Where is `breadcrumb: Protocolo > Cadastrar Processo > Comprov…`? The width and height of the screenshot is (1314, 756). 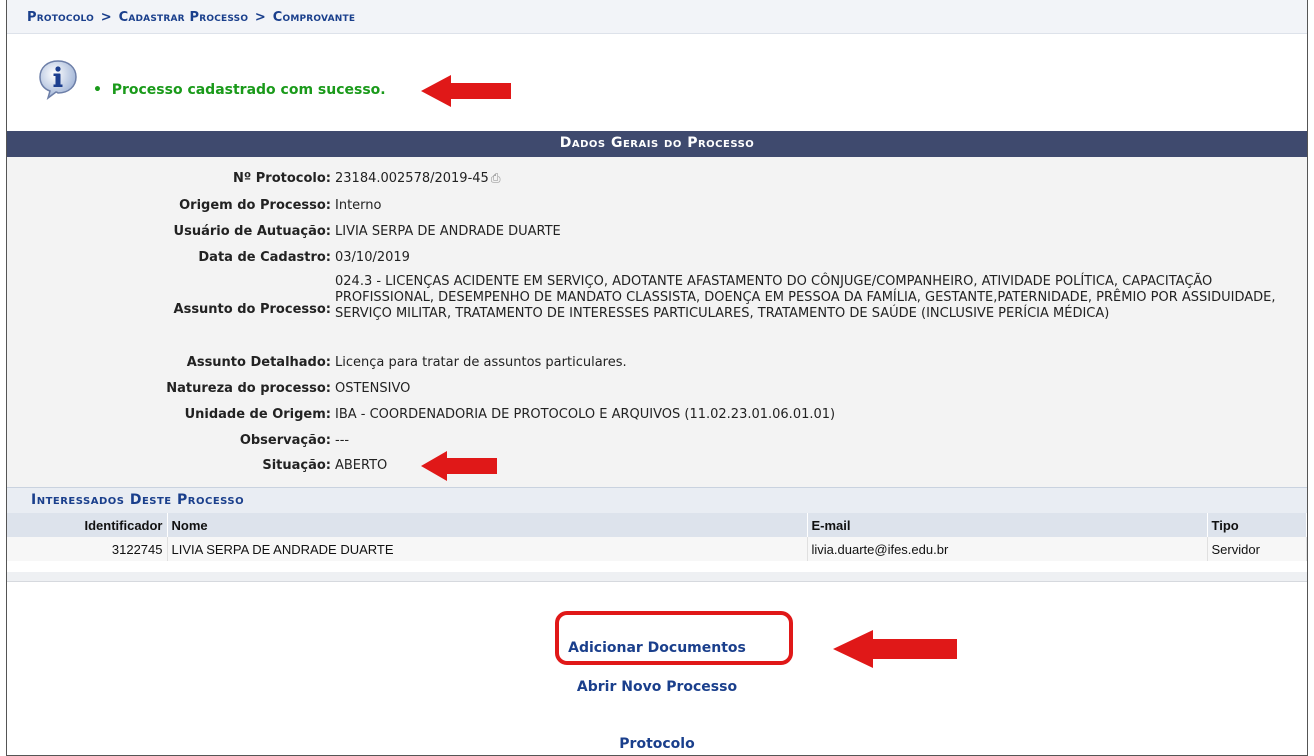 breadcrumb: Protocolo > Cadastrar Processo > Comprov… is located at coordinates (657, 17).